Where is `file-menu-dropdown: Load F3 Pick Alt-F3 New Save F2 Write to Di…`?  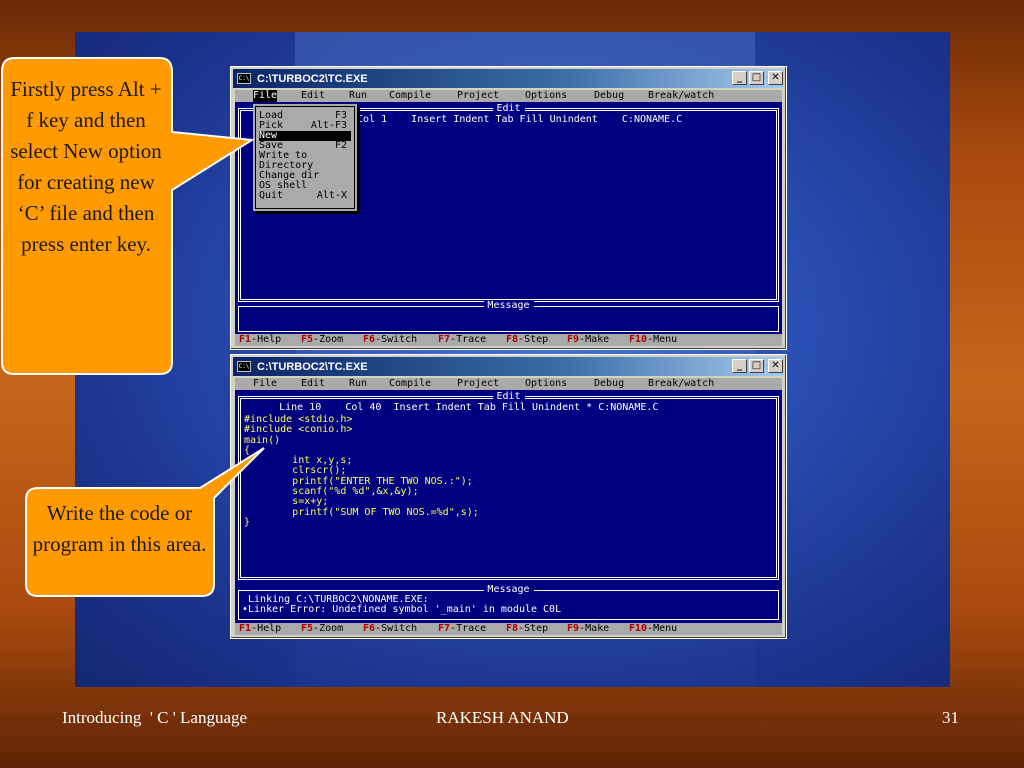 file-menu-dropdown: Load F3 Pick Alt-F3 New Save F2 Write to Di… is located at coordinates (305, 157).